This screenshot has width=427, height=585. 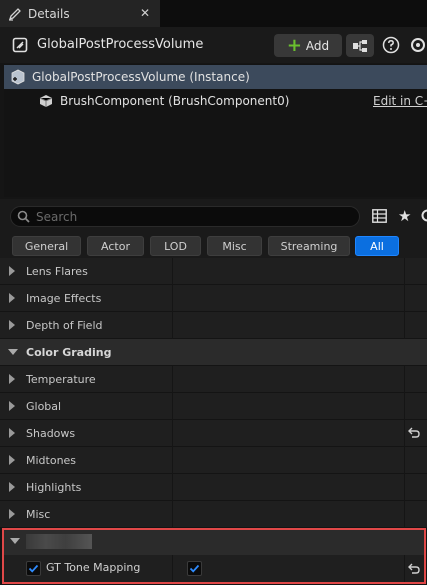 I want to click on highlight-outline, so click(x=214, y=556).